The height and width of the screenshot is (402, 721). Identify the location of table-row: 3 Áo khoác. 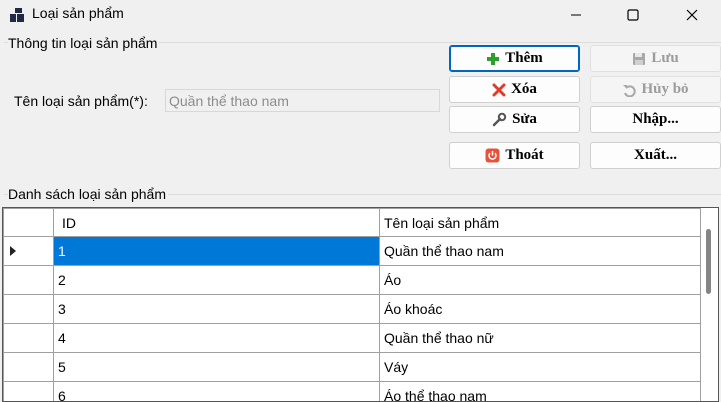
(352, 309).